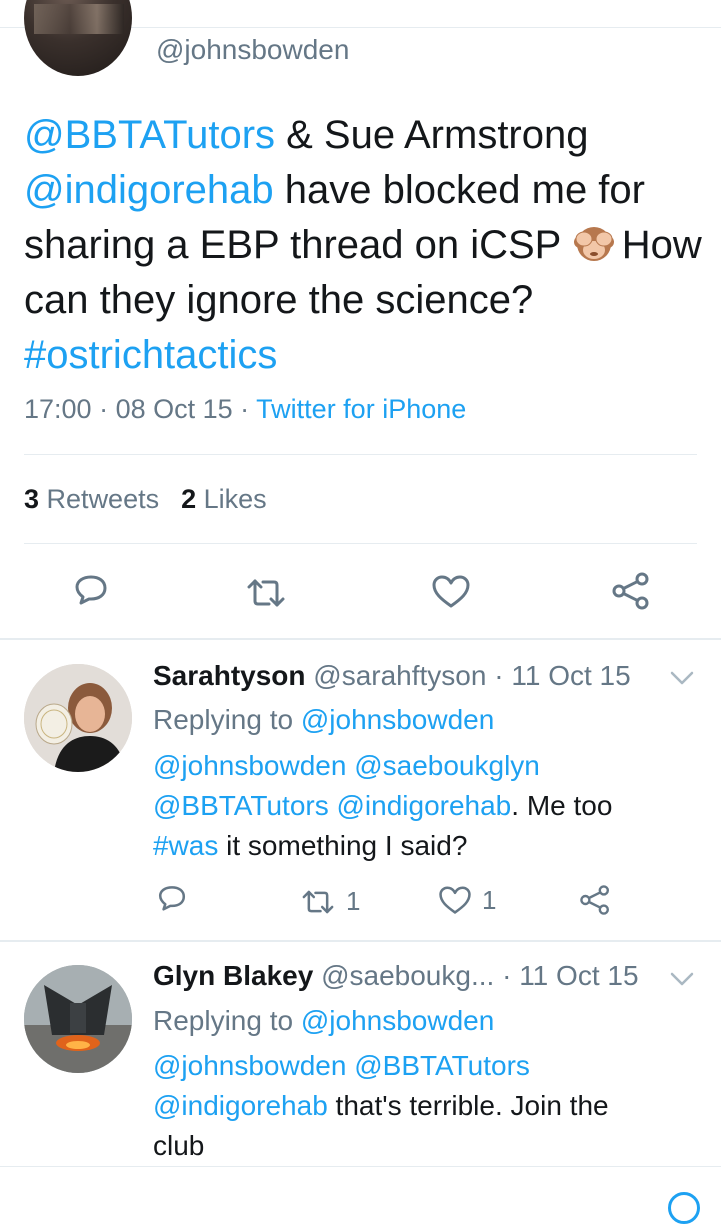 The height and width of the screenshot is (1224, 721). I want to click on retweet-button: 1, so click(330, 901).